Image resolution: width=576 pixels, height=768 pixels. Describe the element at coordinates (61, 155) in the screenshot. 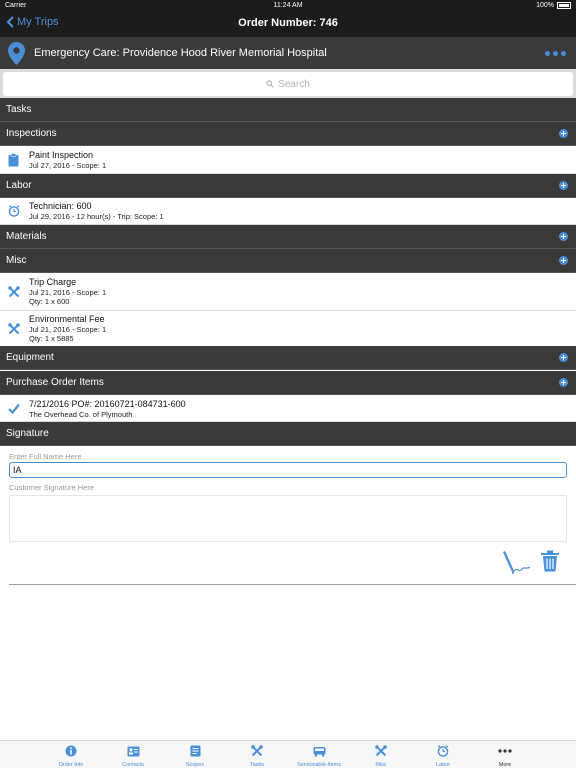

I see `inspection-title: Paint Inspection` at that location.